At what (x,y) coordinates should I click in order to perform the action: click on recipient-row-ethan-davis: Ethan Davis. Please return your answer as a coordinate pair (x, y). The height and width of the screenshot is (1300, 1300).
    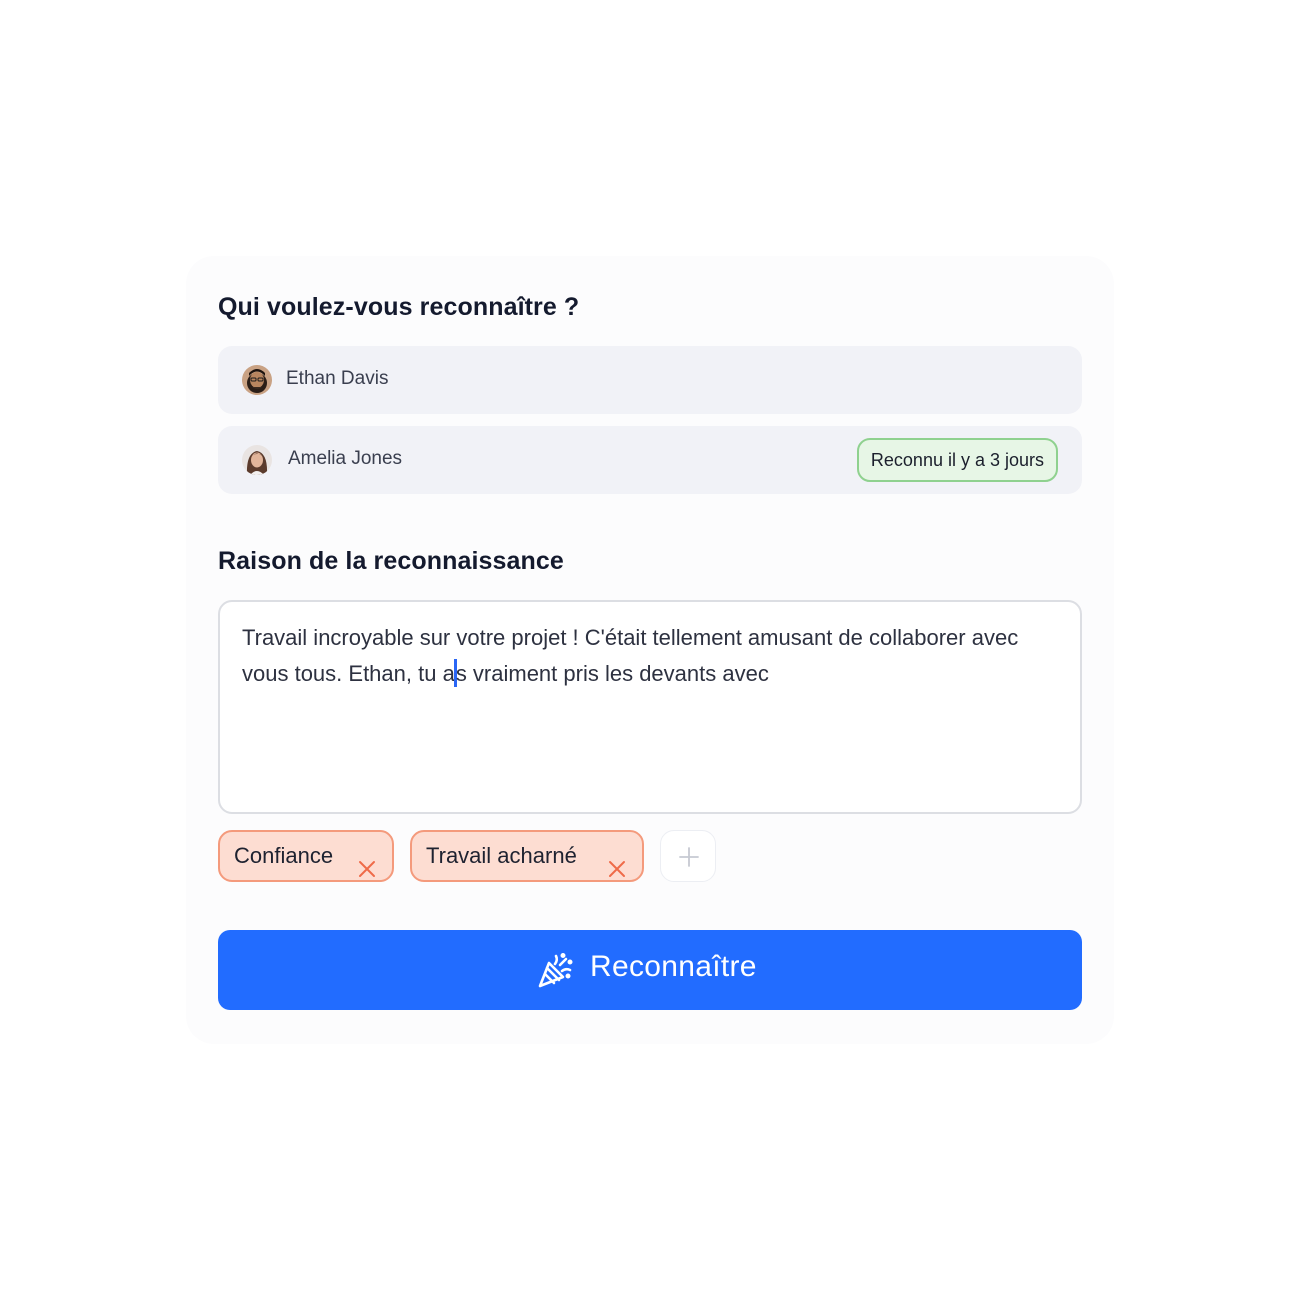
    Looking at the image, I should click on (650, 380).